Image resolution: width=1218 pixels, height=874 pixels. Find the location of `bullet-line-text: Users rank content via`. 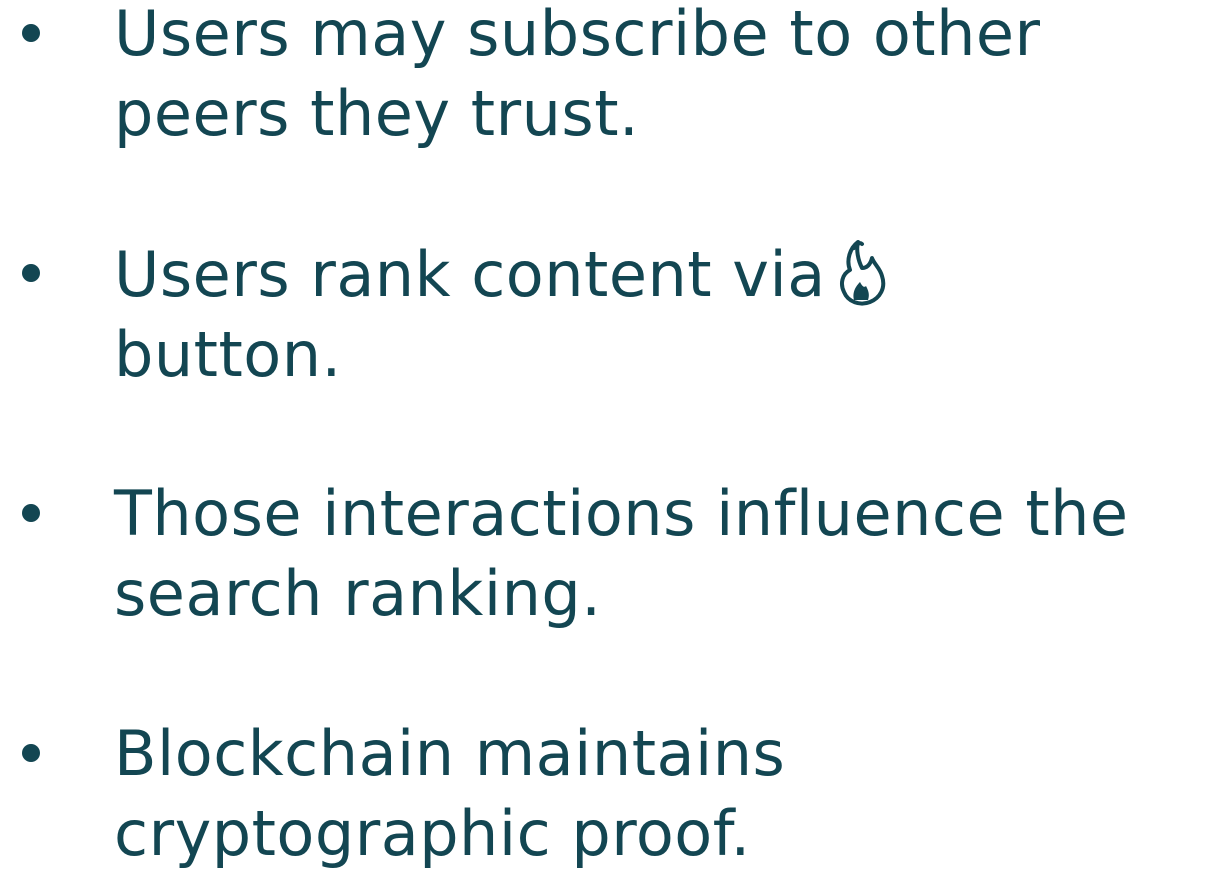

bullet-line-text: Users rank content via is located at coordinates (470, 274).